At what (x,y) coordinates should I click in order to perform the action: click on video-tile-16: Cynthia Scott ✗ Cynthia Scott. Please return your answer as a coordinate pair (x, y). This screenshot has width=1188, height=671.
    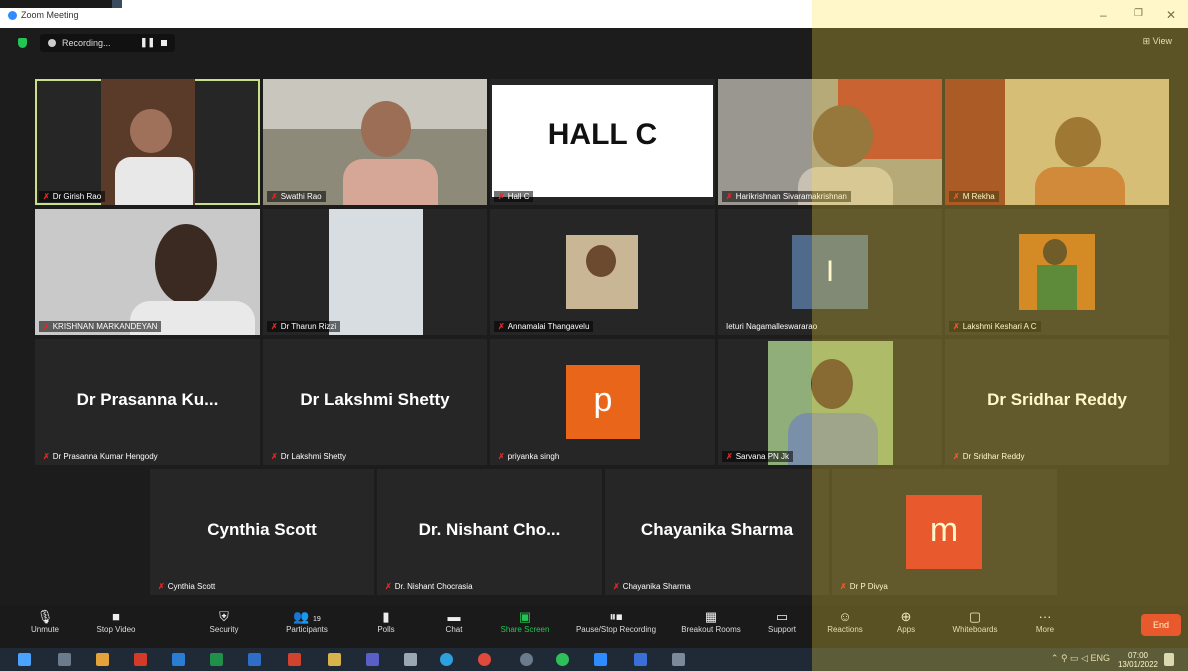
    Looking at the image, I should click on (262, 532).